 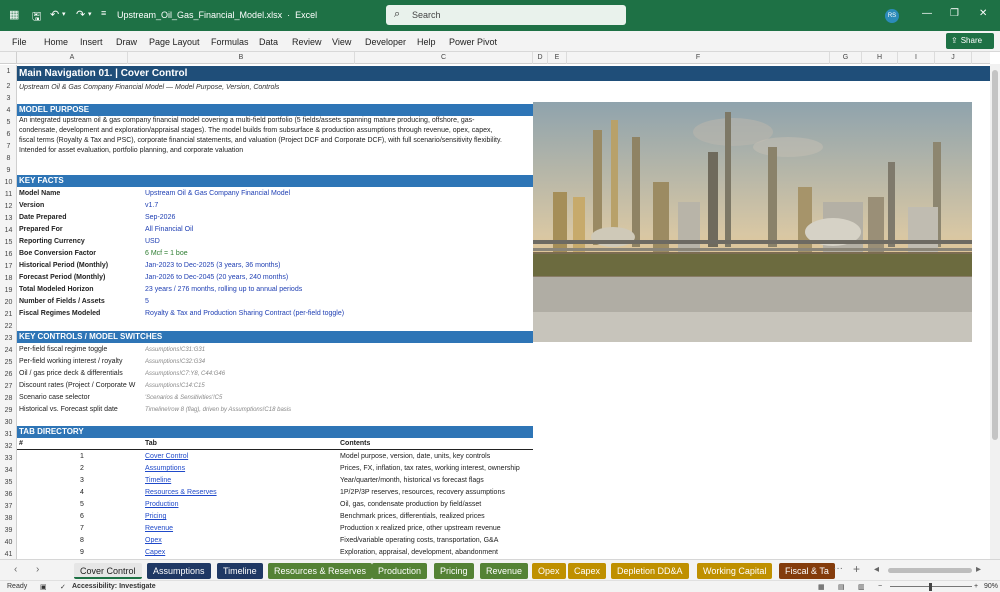 What do you see at coordinates (8, 326) in the screenshot?
I see `row-header-22: 22` at bounding box center [8, 326].